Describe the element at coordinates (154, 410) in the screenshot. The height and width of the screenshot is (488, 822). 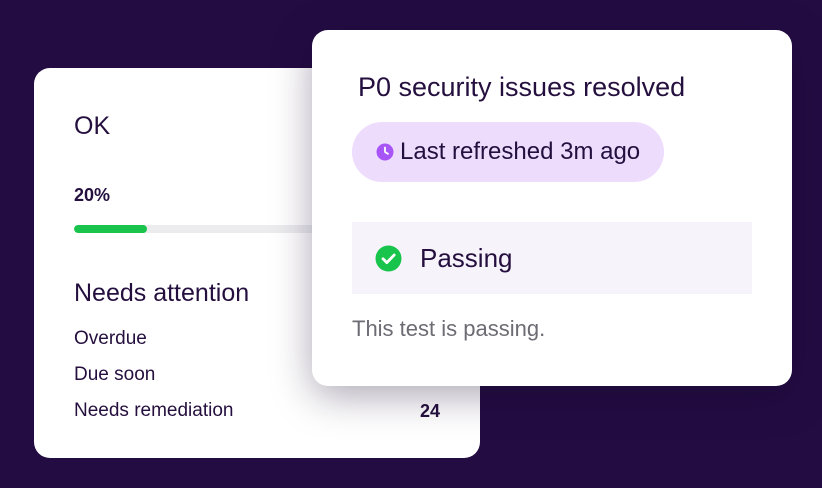
I see `attention-row-label: Needs remediation` at that location.